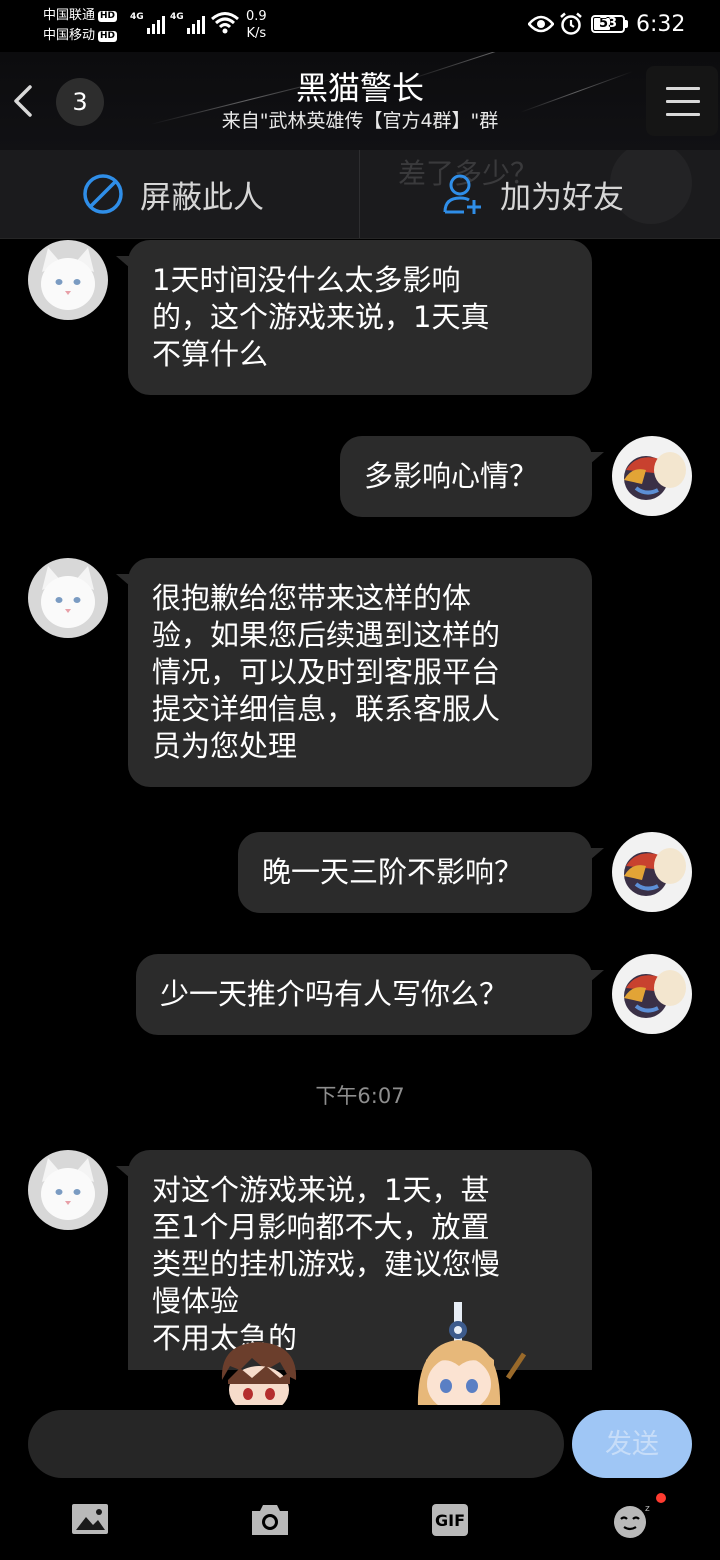 The height and width of the screenshot is (1560, 720). What do you see at coordinates (360, 1482) in the screenshot?
I see `input-area: 发送 GIF z` at bounding box center [360, 1482].